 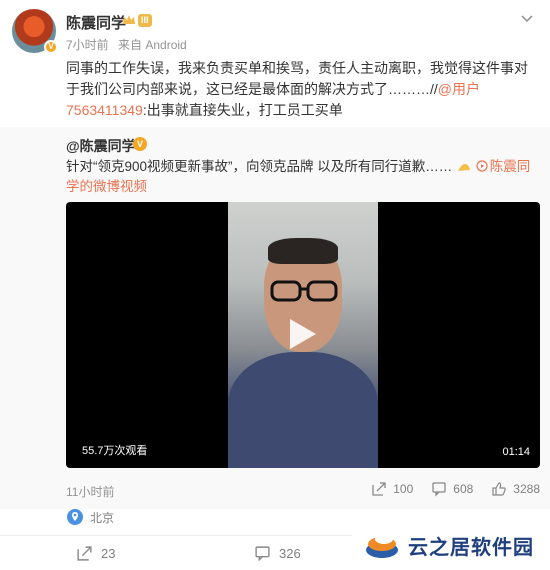 I want to click on username: 陈震同学, so click(x=96, y=22).